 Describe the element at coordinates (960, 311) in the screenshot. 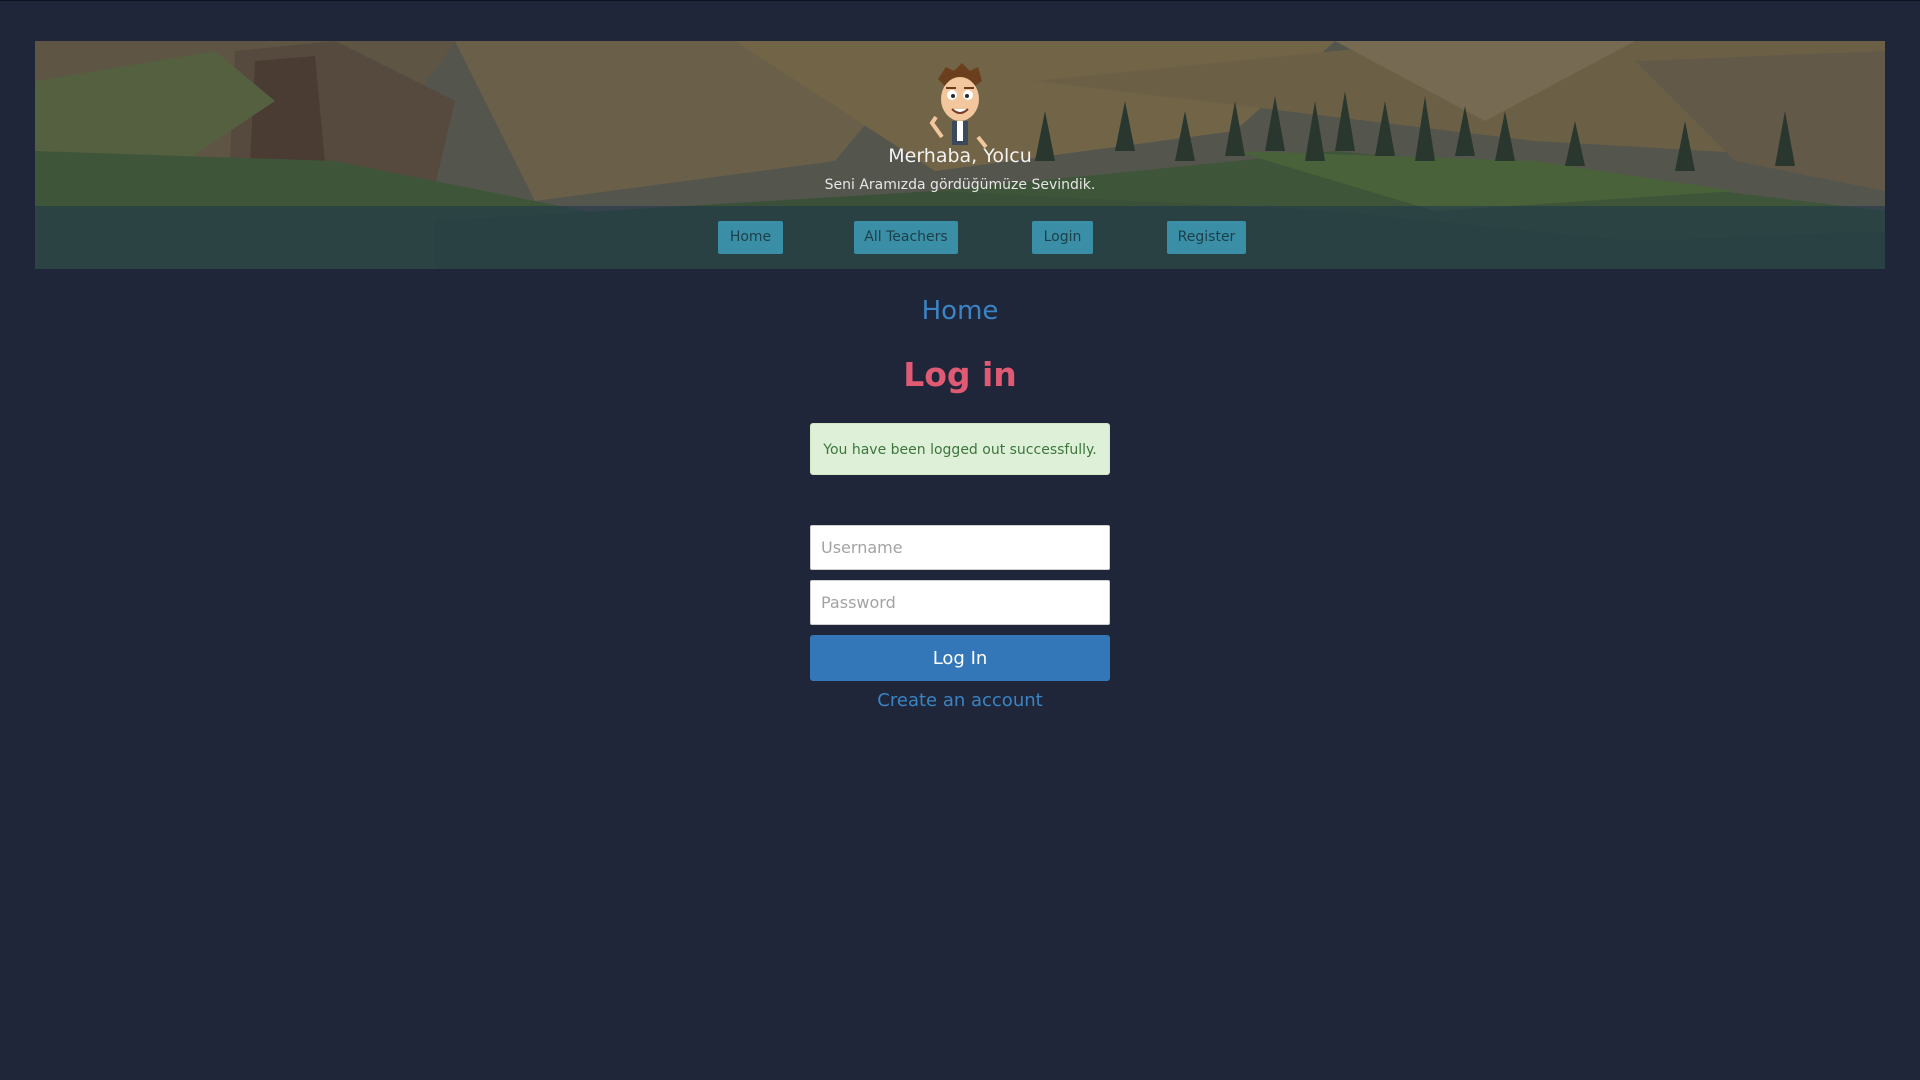

I see `home-link: Home` at that location.